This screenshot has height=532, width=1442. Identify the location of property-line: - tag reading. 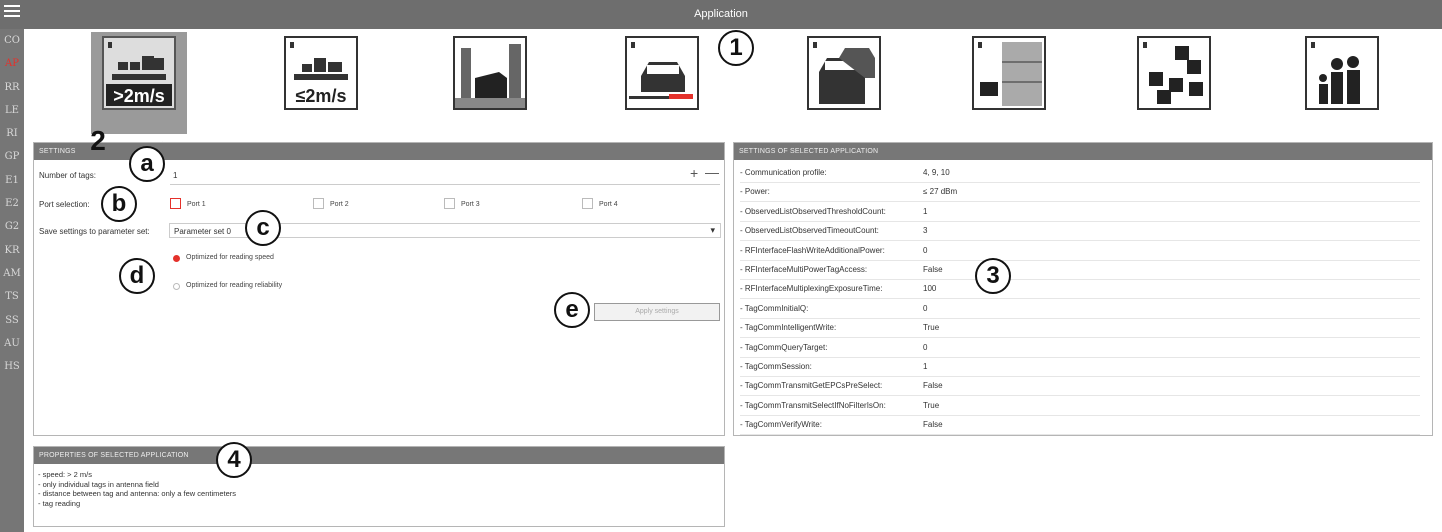
(59, 503).